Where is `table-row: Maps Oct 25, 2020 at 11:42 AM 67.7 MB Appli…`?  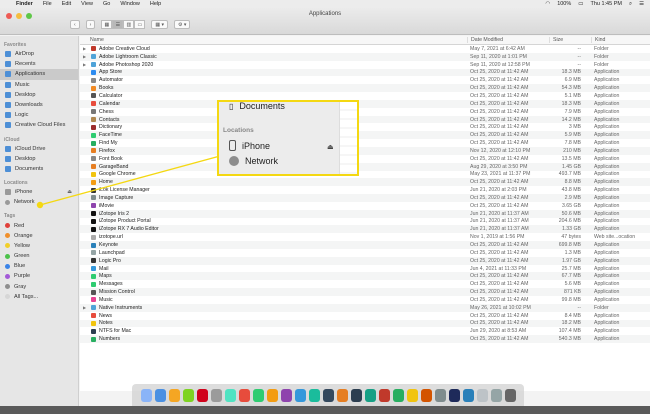
table-row: Maps Oct 25, 2020 at 11:42 AM 67.7 MB Appli… is located at coordinates (365, 276).